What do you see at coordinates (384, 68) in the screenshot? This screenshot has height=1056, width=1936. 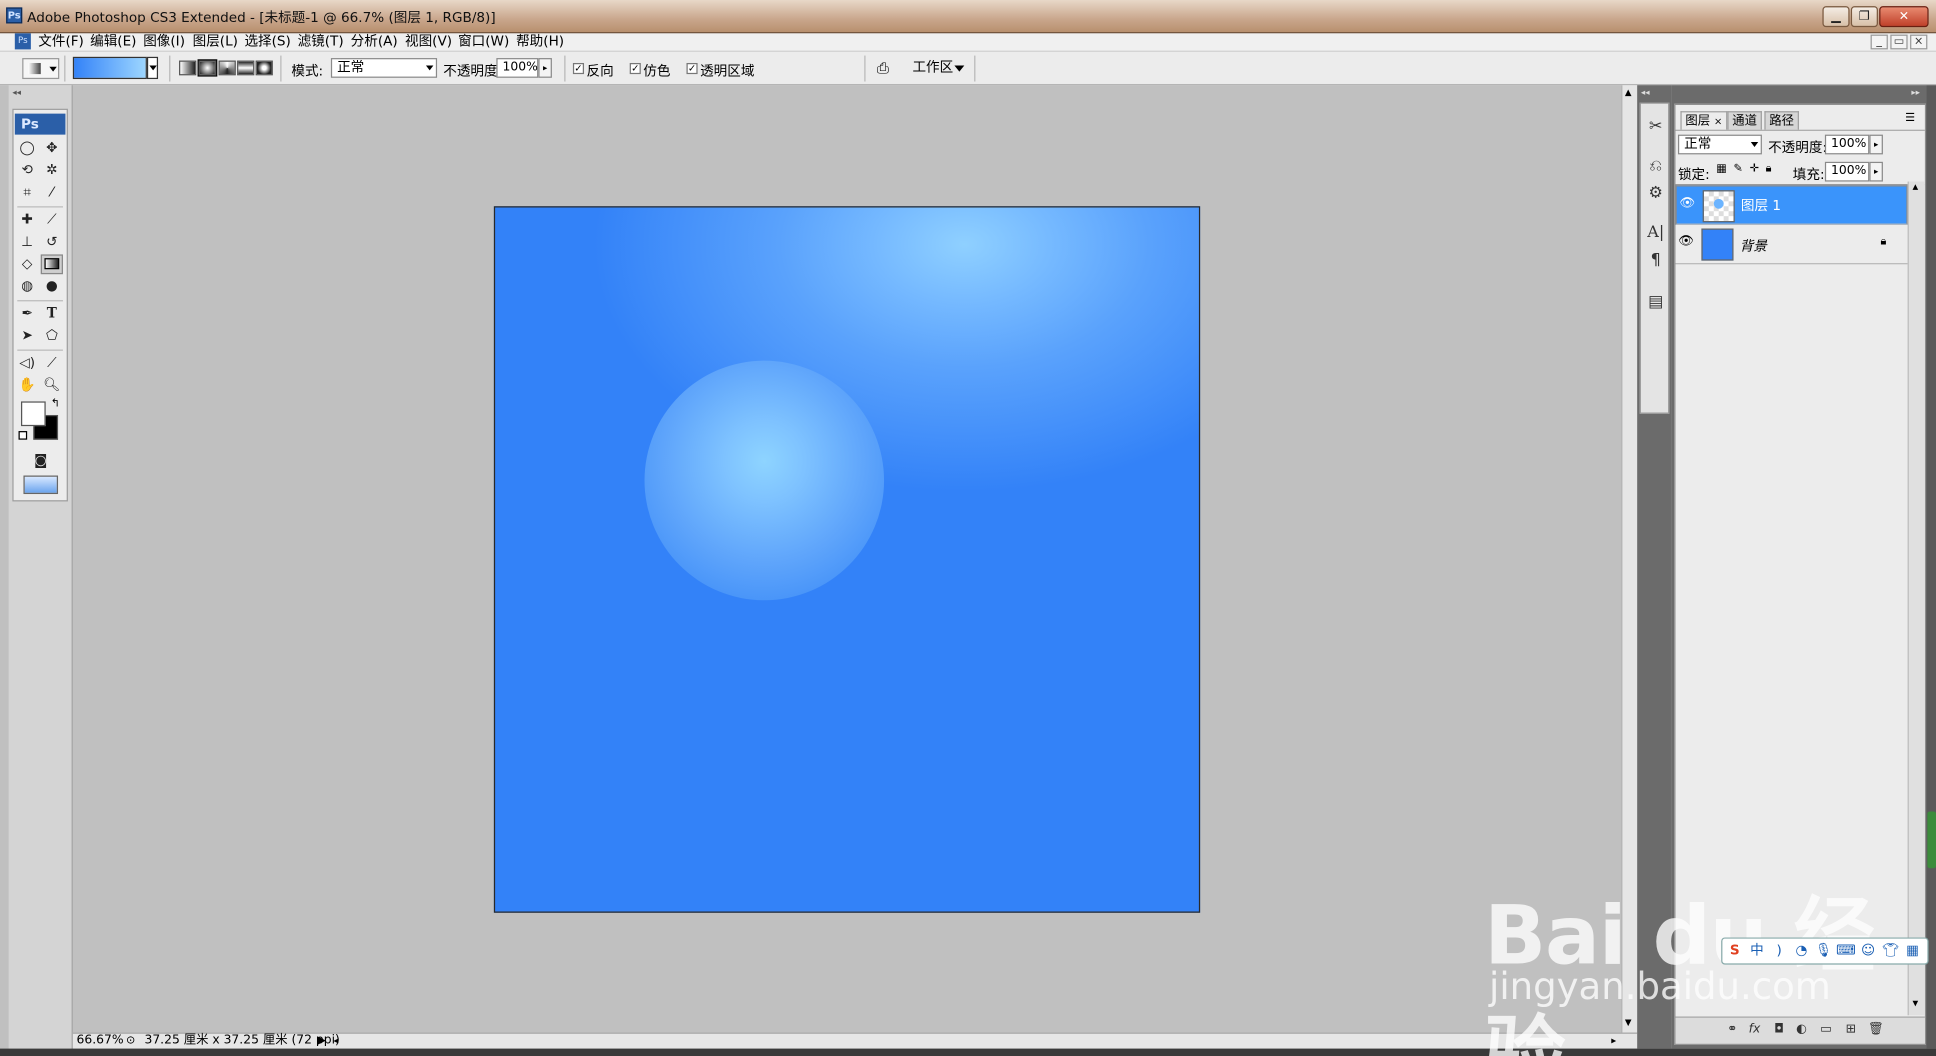 I see `mode-select: 正常` at bounding box center [384, 68].